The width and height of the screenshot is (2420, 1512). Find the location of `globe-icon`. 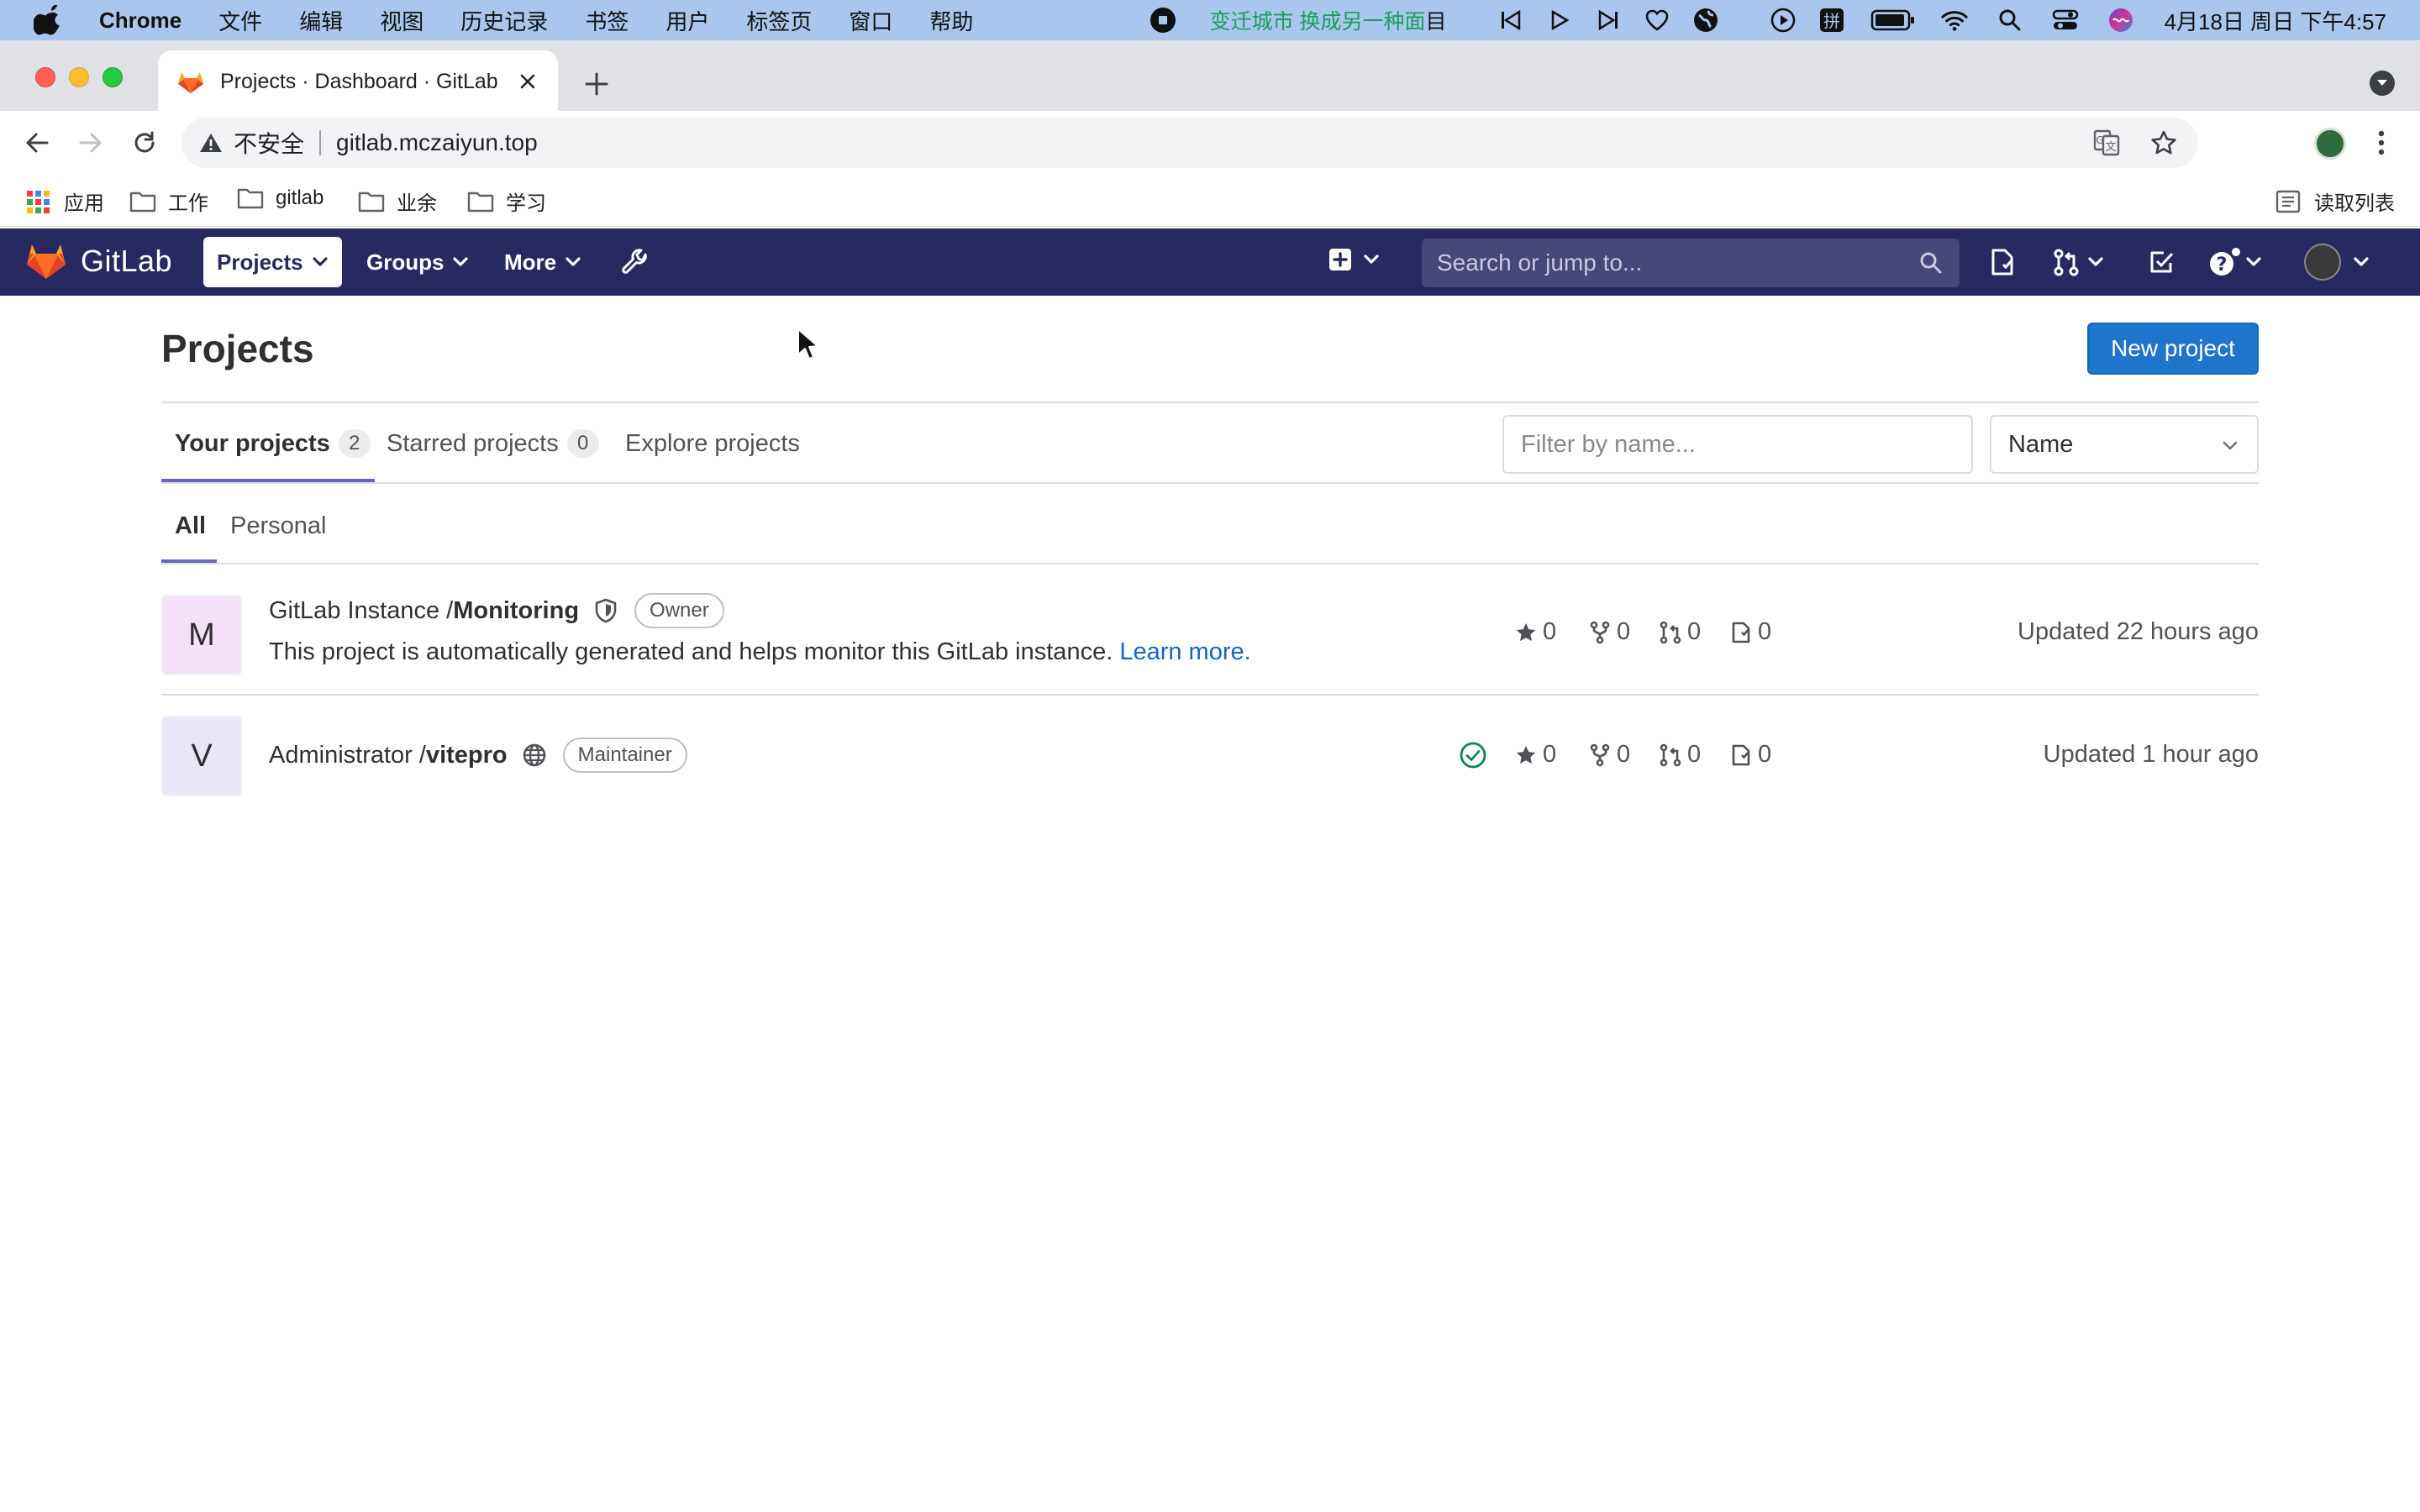

globe-icon is located at coordinates (1706, 20).